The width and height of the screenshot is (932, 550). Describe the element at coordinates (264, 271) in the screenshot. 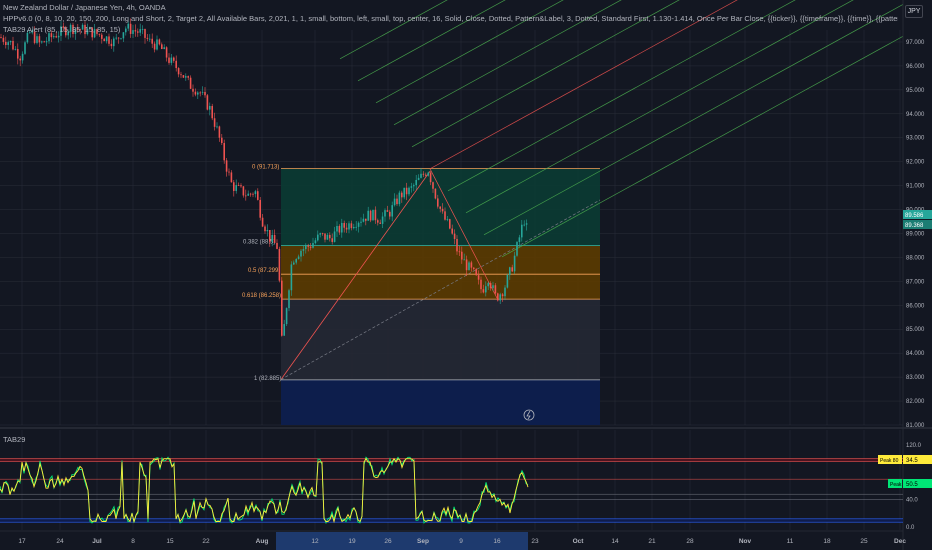

I see `fib-label: 0.5 (87.299)` at that location.